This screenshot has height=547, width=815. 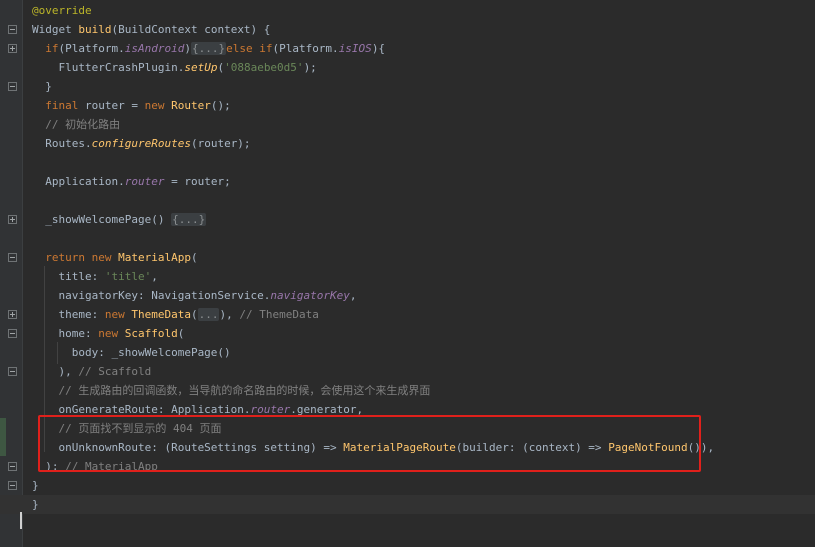 I want to click on code-line-text: body: _showWelcomePage(), so click(x=131, y=352).